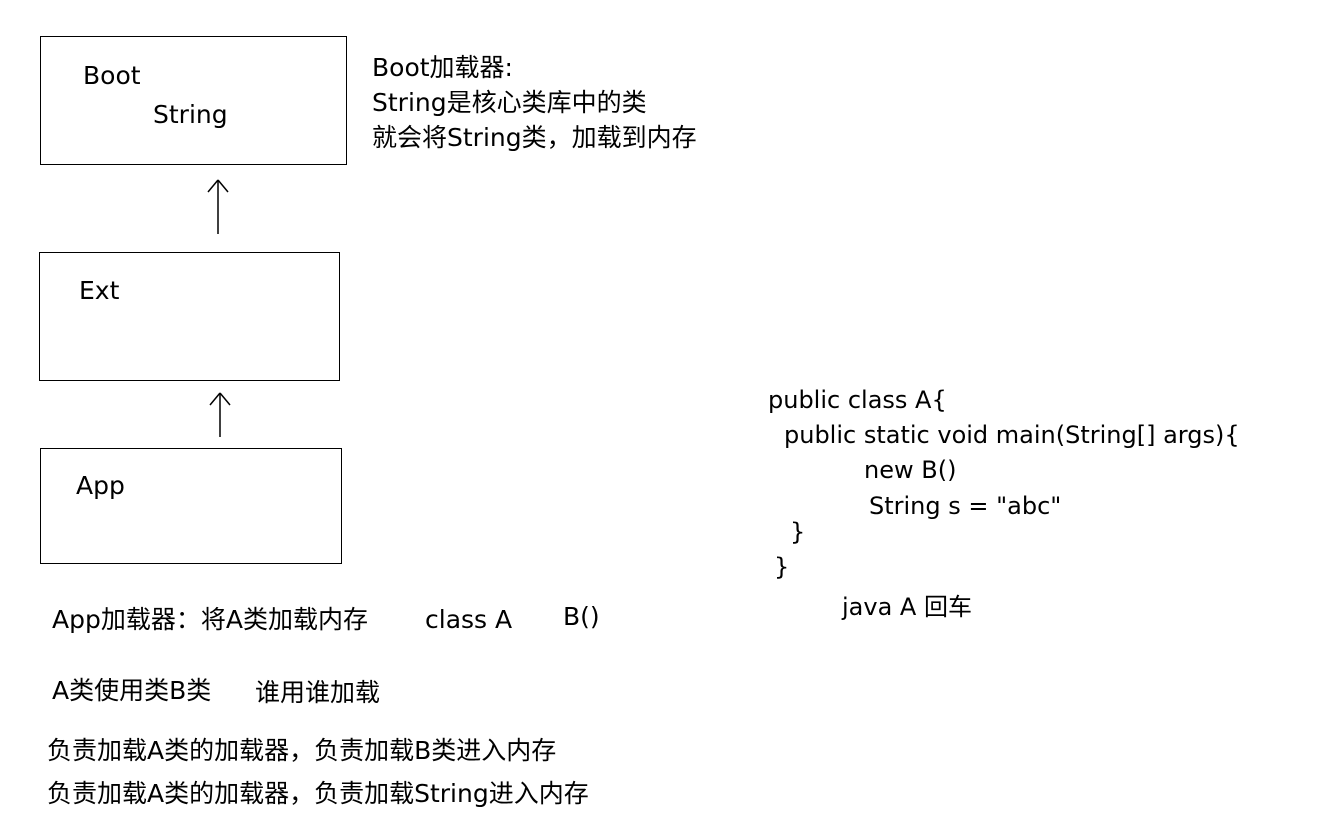 Image resolution: width=1333 pixels, height=824 pixels. I want to click on code-line-new-b: new B(), so click(910, 470).